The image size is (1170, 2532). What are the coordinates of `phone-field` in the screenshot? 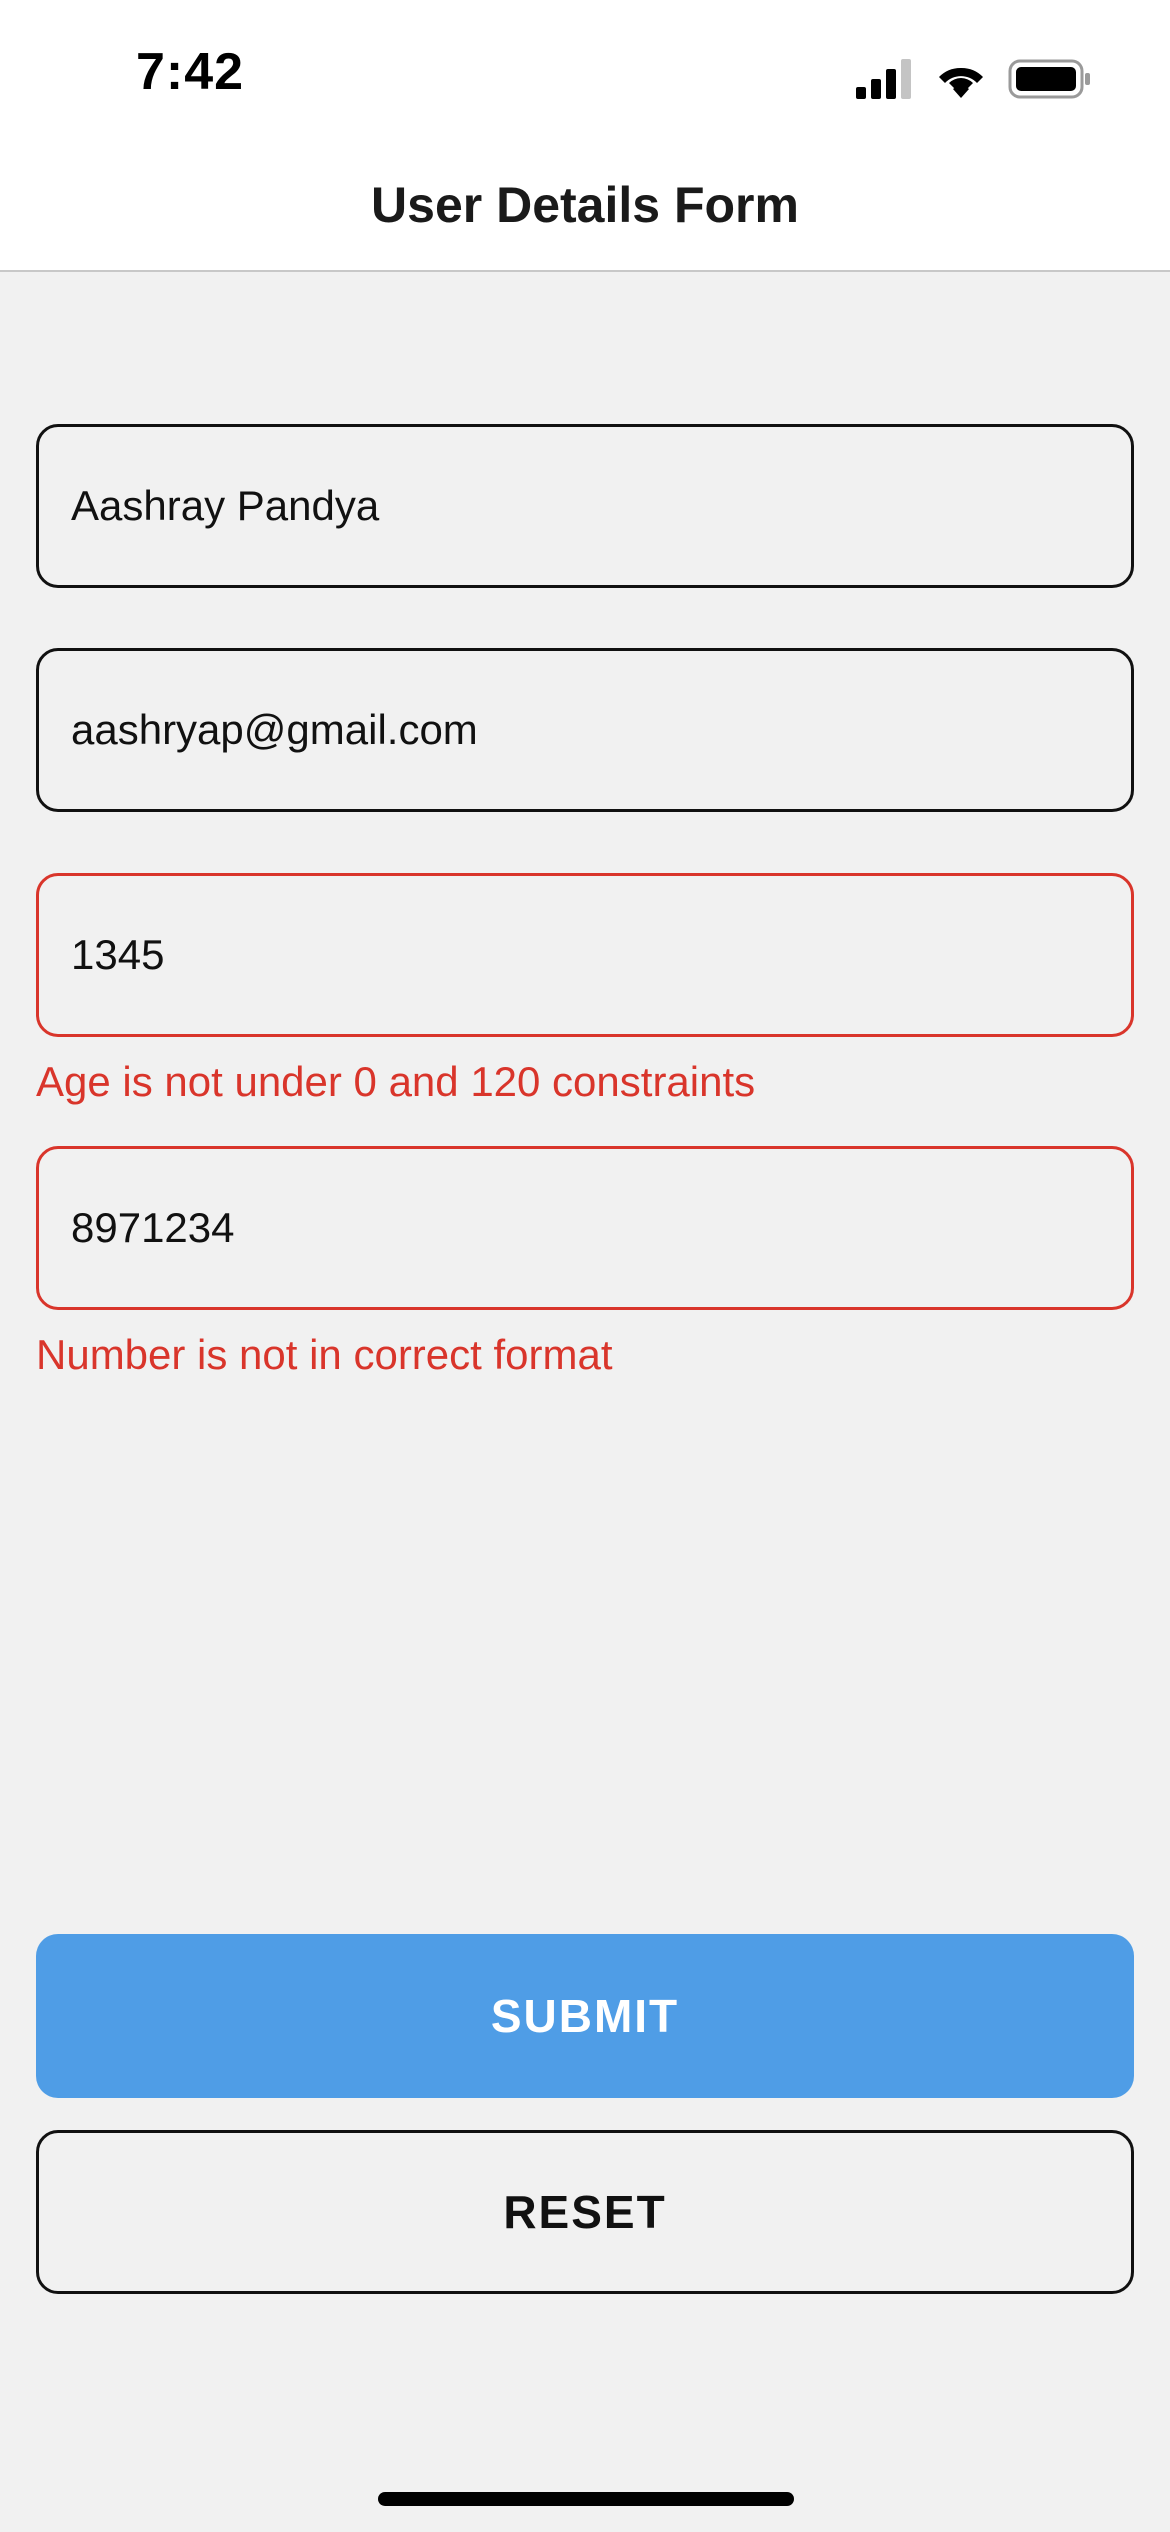 It's located at (585, 1228).